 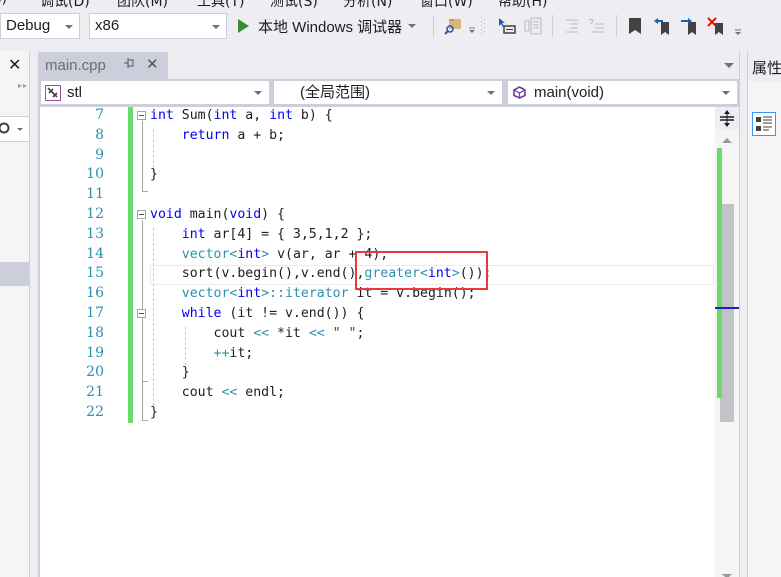 What do you see at coordinates (294, 5) in the screenshot?
I see `menu-item-test: 测试(S)` at bounding box center [294, 5].